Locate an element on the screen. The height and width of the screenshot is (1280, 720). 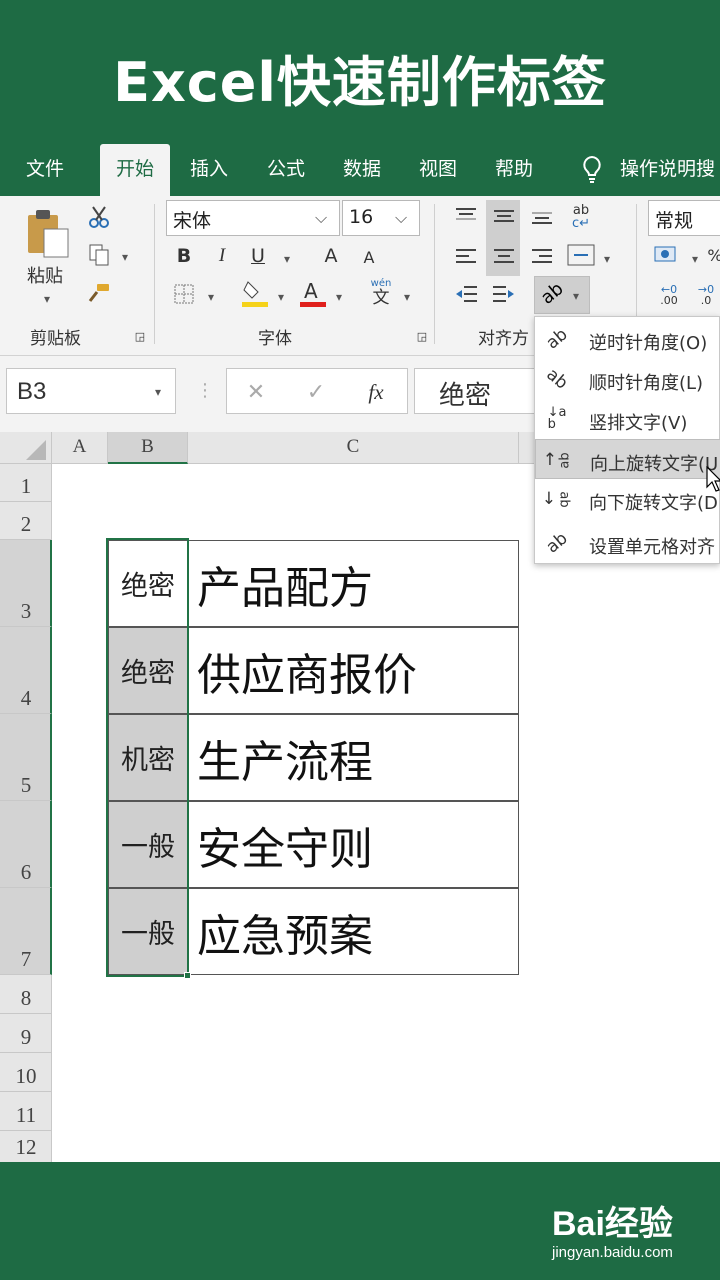
insert-function-icon: fx is located at coordinates (376, 392).